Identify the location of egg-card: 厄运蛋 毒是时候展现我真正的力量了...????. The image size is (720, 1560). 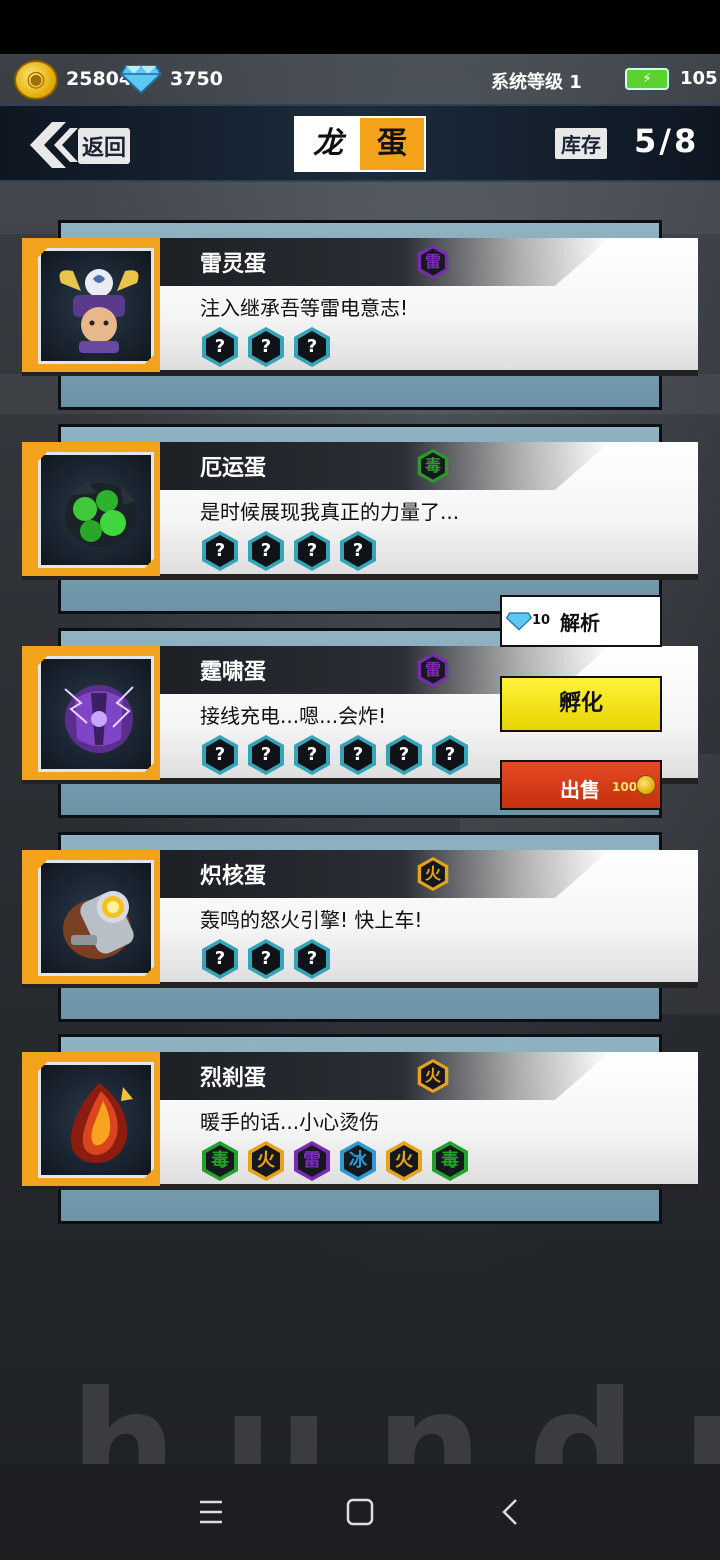
(360, 524).